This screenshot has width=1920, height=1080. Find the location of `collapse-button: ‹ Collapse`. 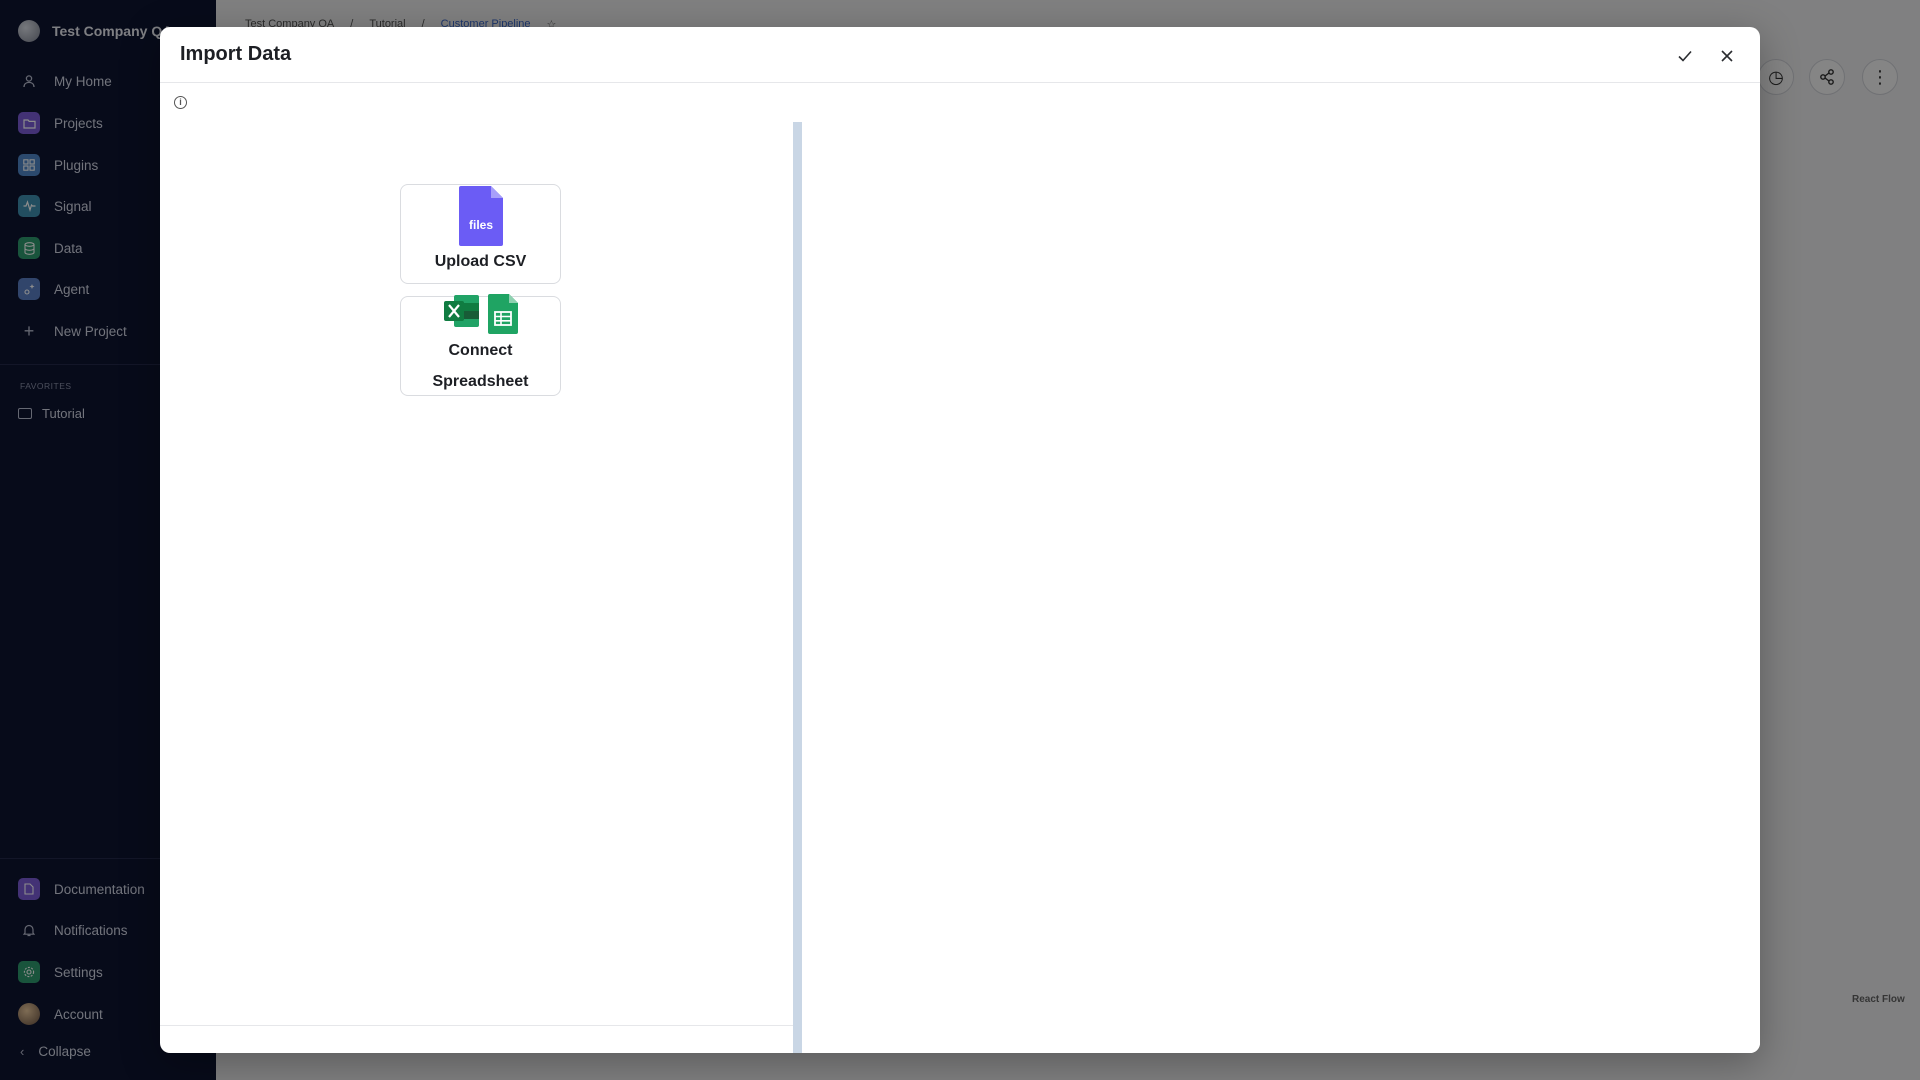

collapse-button: ‹ Collapse is located at coordinates (55, 1051).